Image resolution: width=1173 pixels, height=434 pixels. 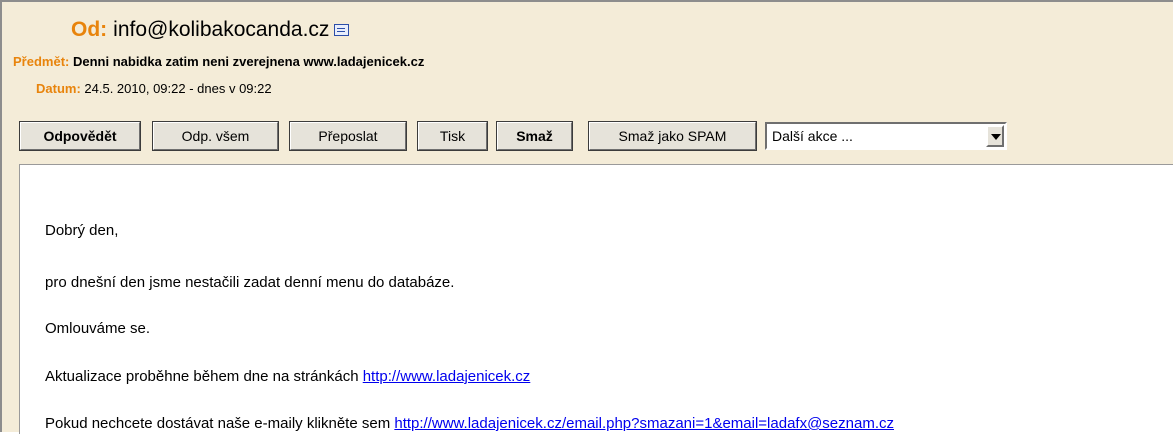 What do you see at coordinates (995, 136) in the screenshot?
I see `chevron-down-icon` at bounding box center [995, 136].